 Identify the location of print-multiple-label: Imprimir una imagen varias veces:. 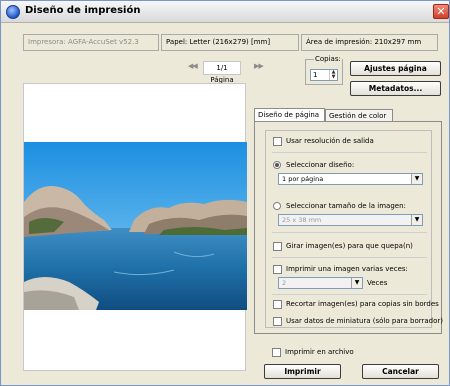
(347, 269).